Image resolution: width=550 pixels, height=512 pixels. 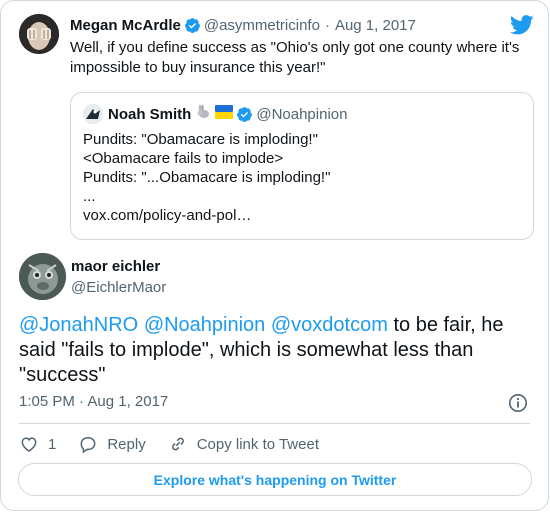 What do you see at coordinates (375, 25) in the screenshot?
I see `tweet-date: Aug 1, 2017` at bounding box center [375, 25].